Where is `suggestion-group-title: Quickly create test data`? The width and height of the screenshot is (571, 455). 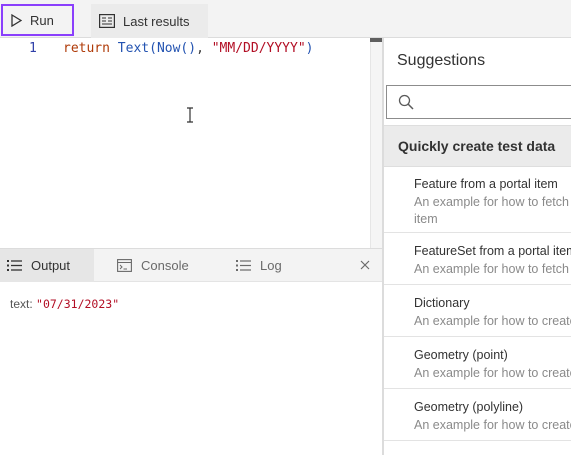 suggestion-group-title: Quickly create test data is located at coordinates (477, 146).